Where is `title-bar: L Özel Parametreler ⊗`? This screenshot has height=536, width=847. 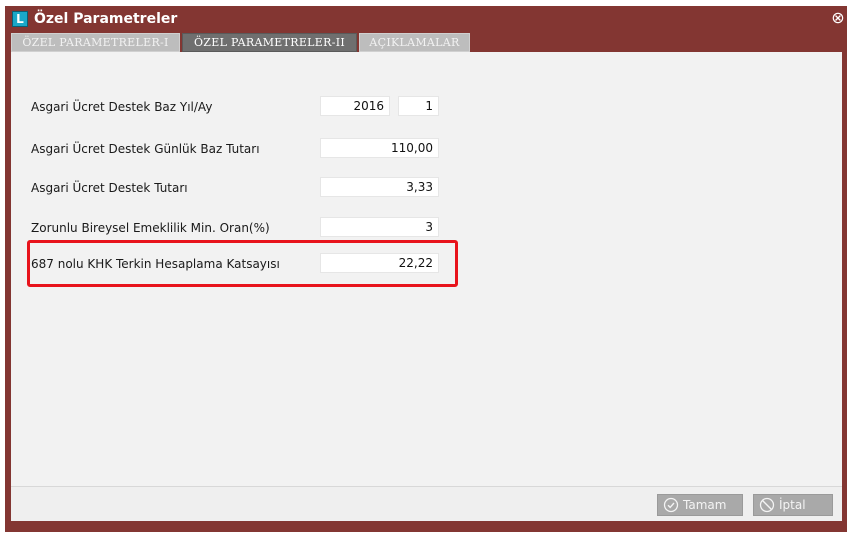 title-bar: L Özel Parametreler ⊗ is located at coordinates (426, 19).